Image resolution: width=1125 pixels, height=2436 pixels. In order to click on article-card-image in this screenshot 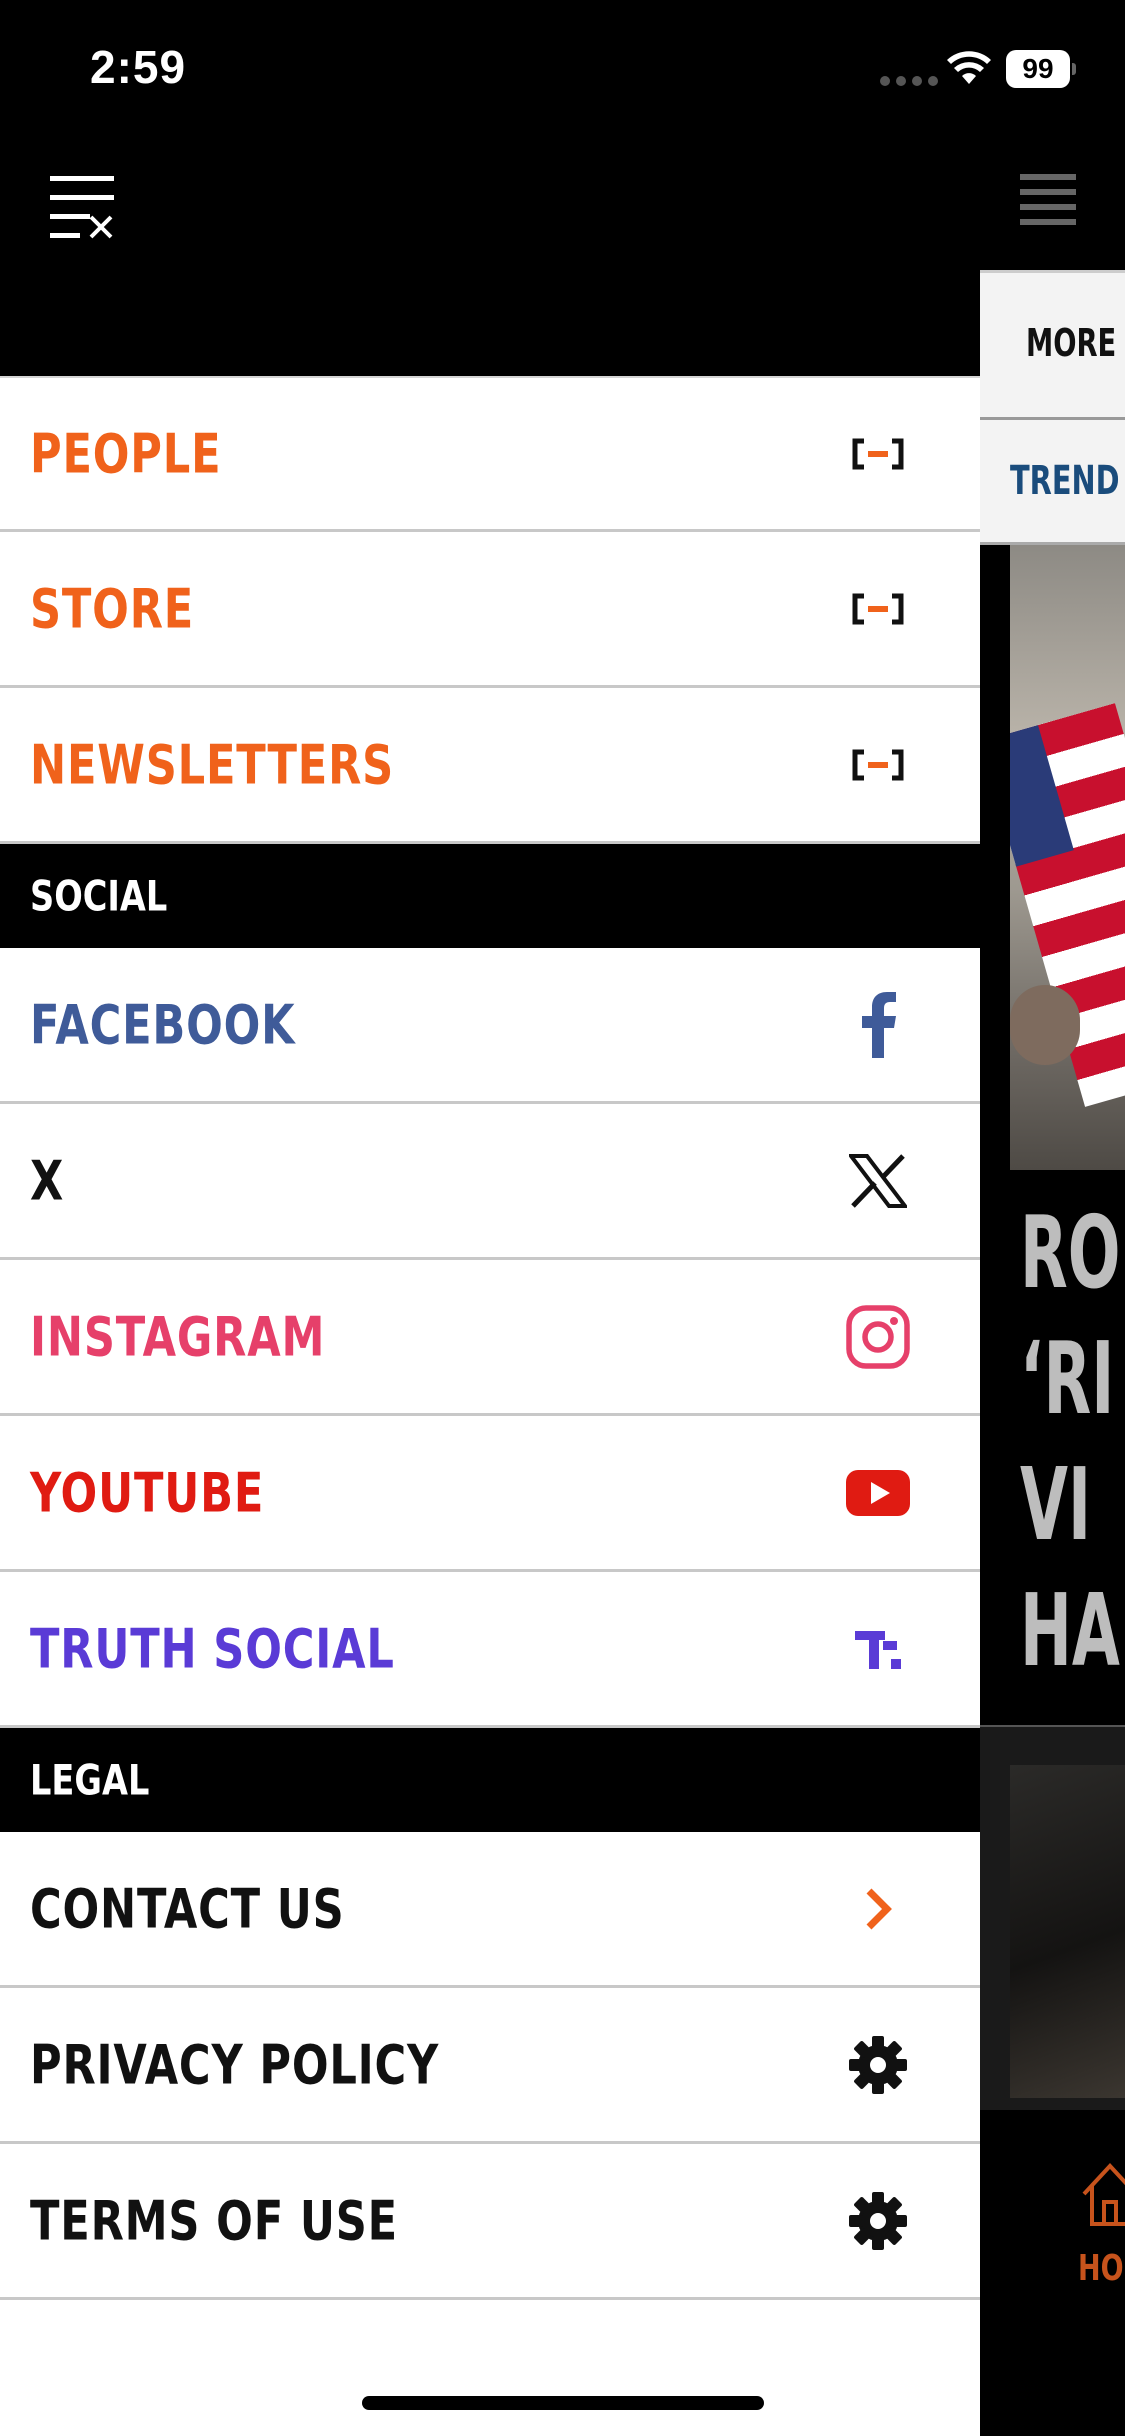, I will do `click(1067, 1931)`.